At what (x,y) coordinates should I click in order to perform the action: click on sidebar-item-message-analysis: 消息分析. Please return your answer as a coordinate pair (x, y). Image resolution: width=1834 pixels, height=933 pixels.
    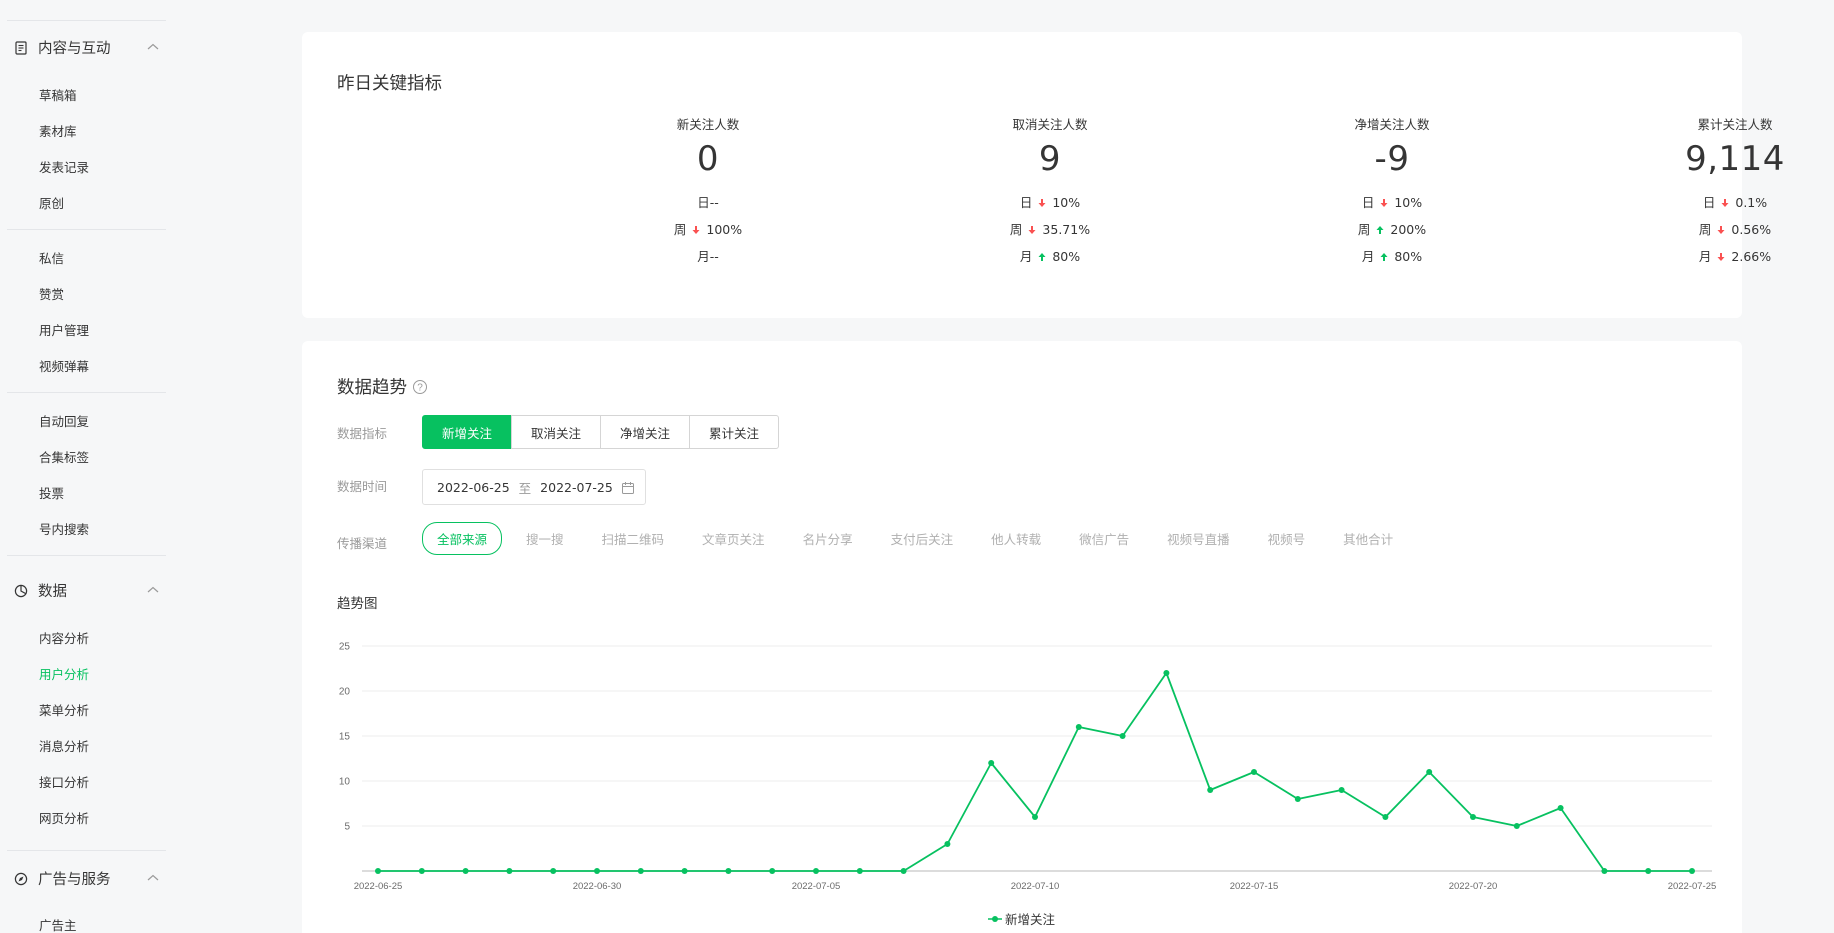
    Looking at the image, I should click on (64, 745).